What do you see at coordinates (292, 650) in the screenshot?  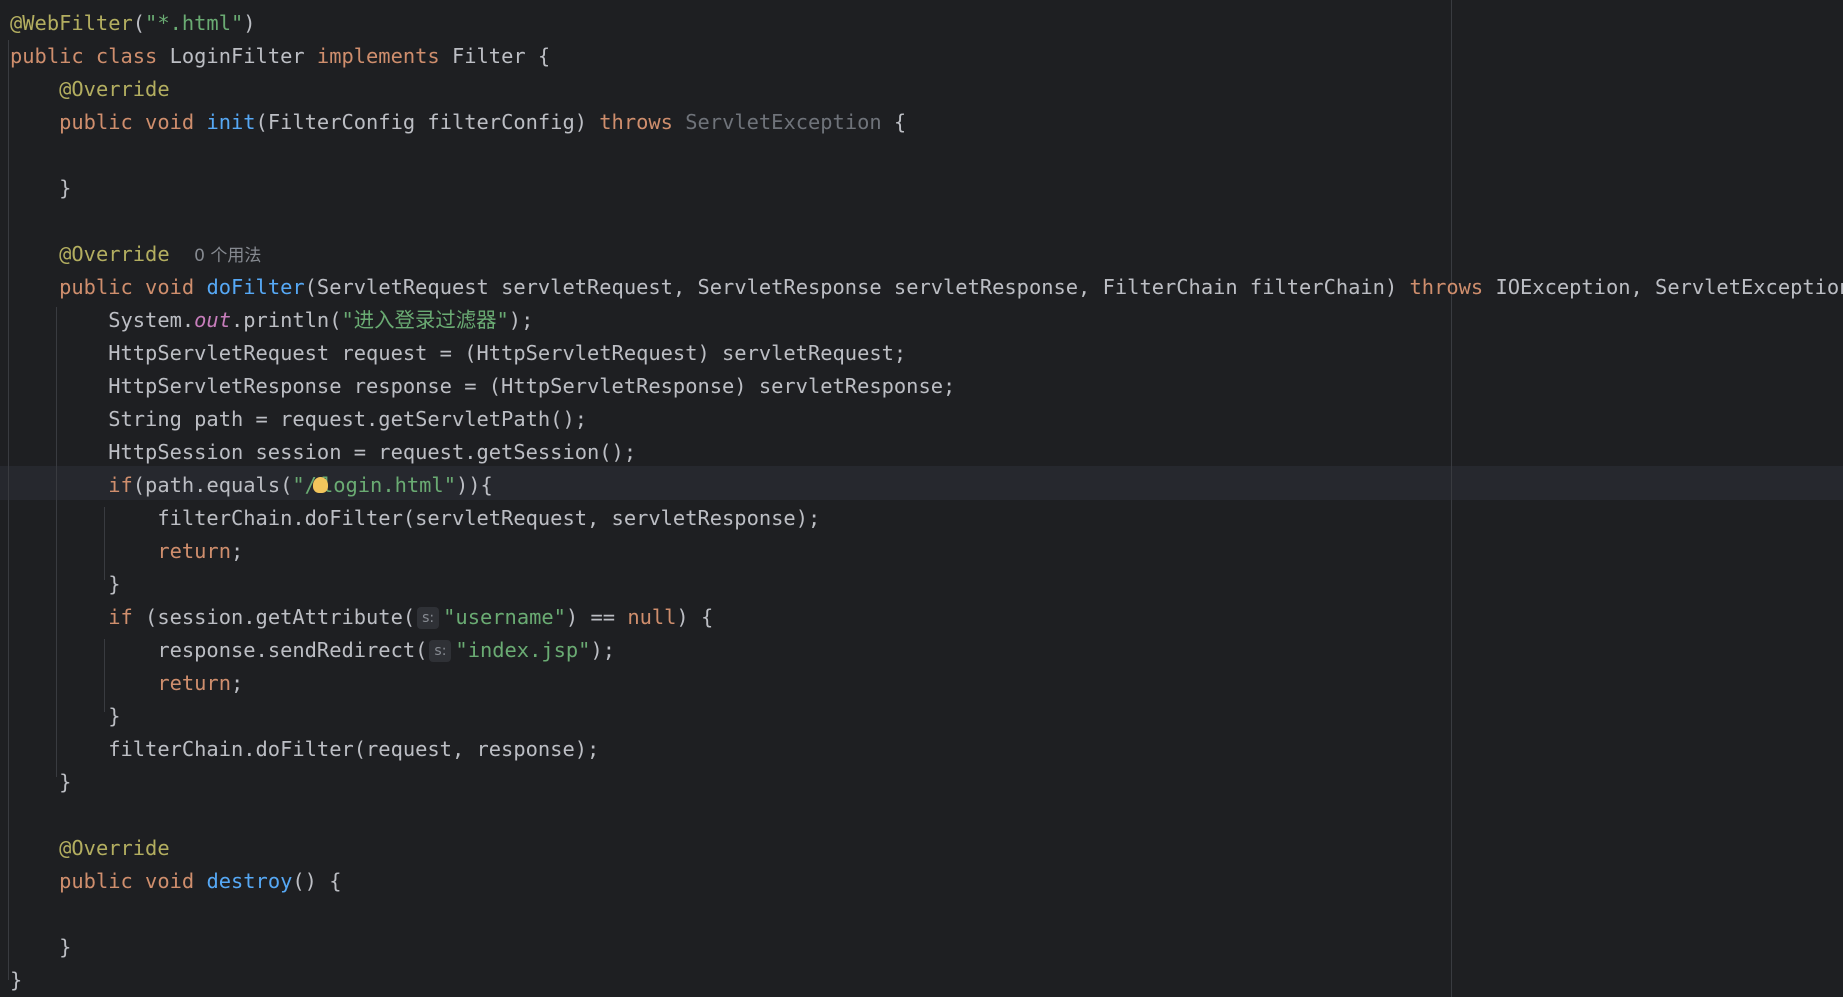 I see `code-token: response.sendRedirect(` at bounding box center [292, 650].